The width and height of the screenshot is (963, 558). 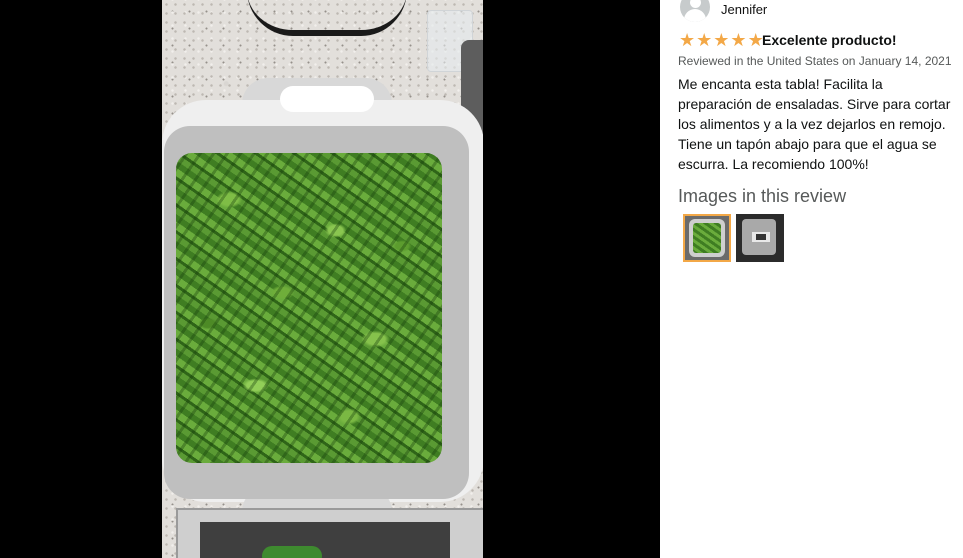 I want to click on avatar-shoulders, so click(x=695, y=15).